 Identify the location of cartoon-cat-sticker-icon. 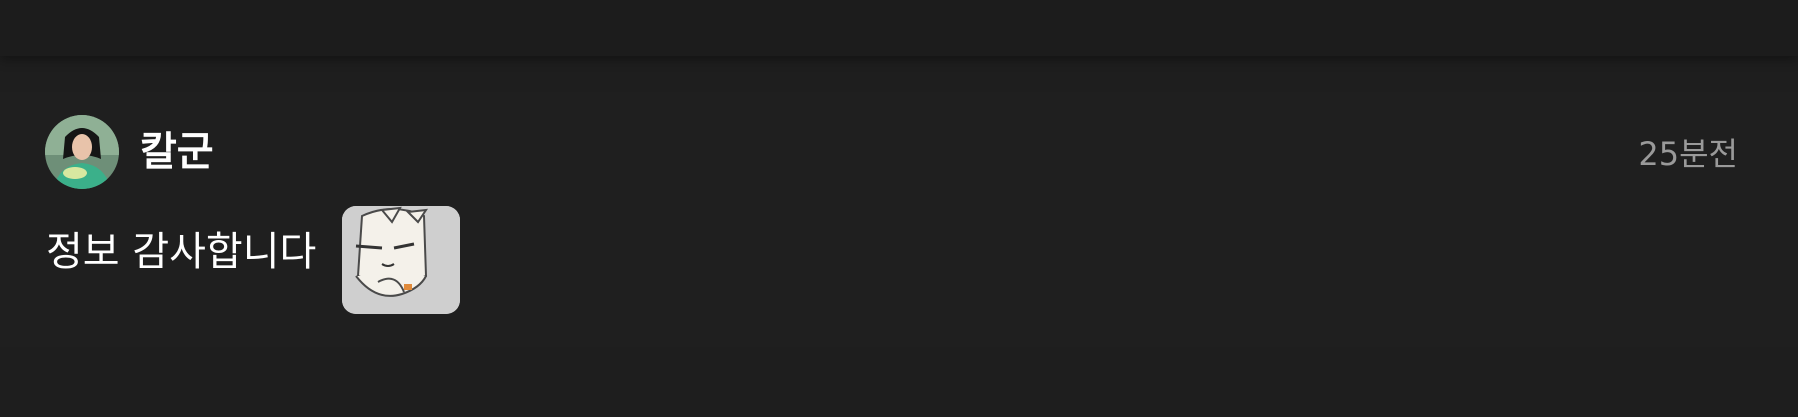
(401, 260).